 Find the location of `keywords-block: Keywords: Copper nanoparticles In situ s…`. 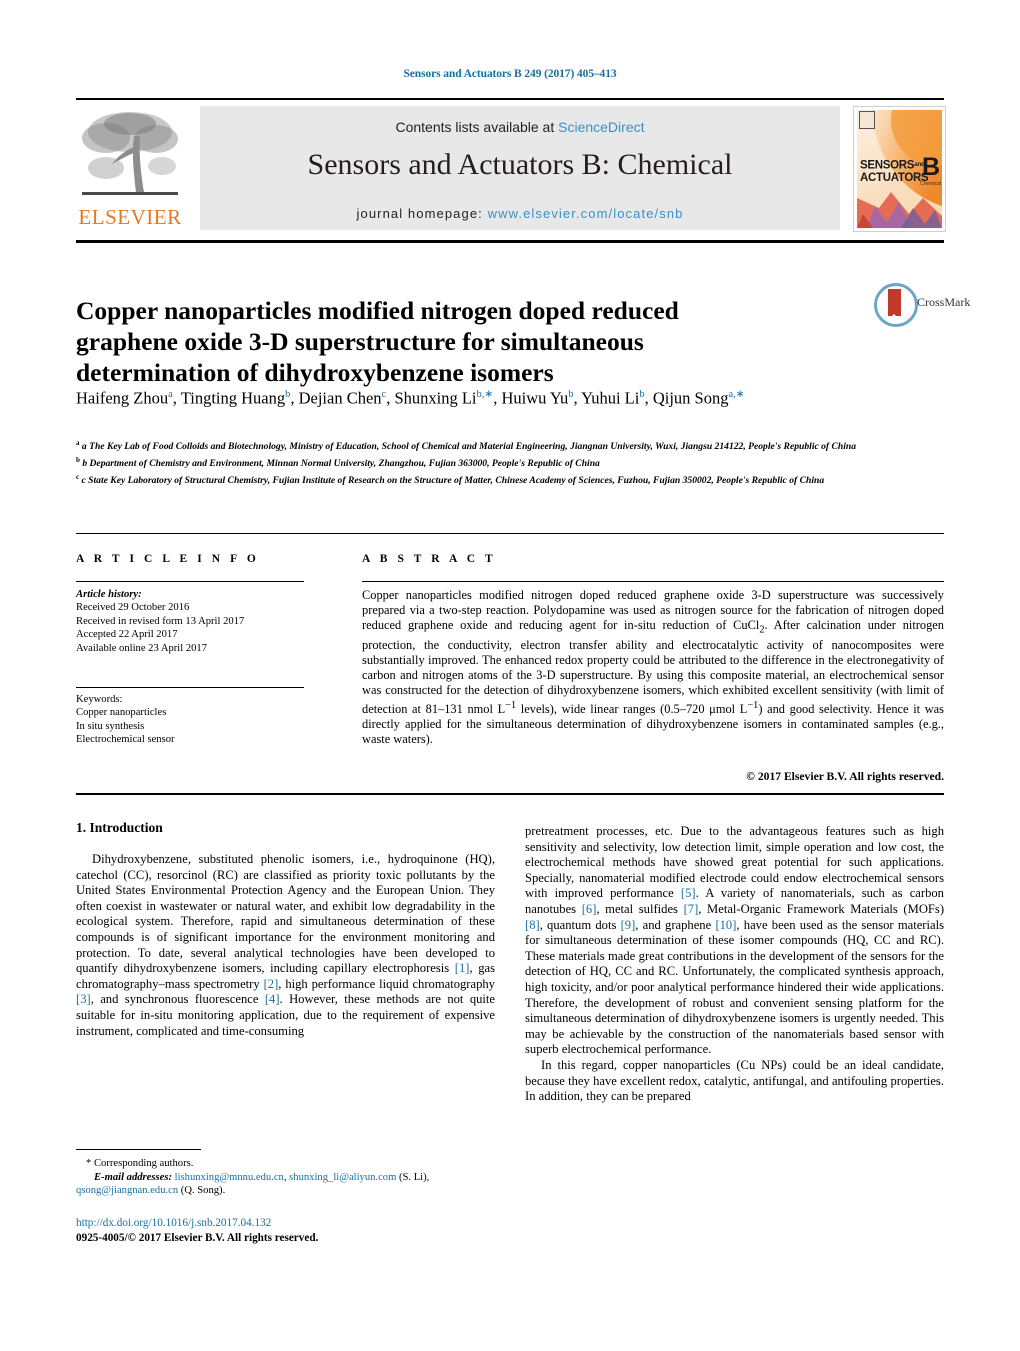

keywords-block: Keywords: Copper nanoparticles In situ s… is located at coordinates (196, 720).